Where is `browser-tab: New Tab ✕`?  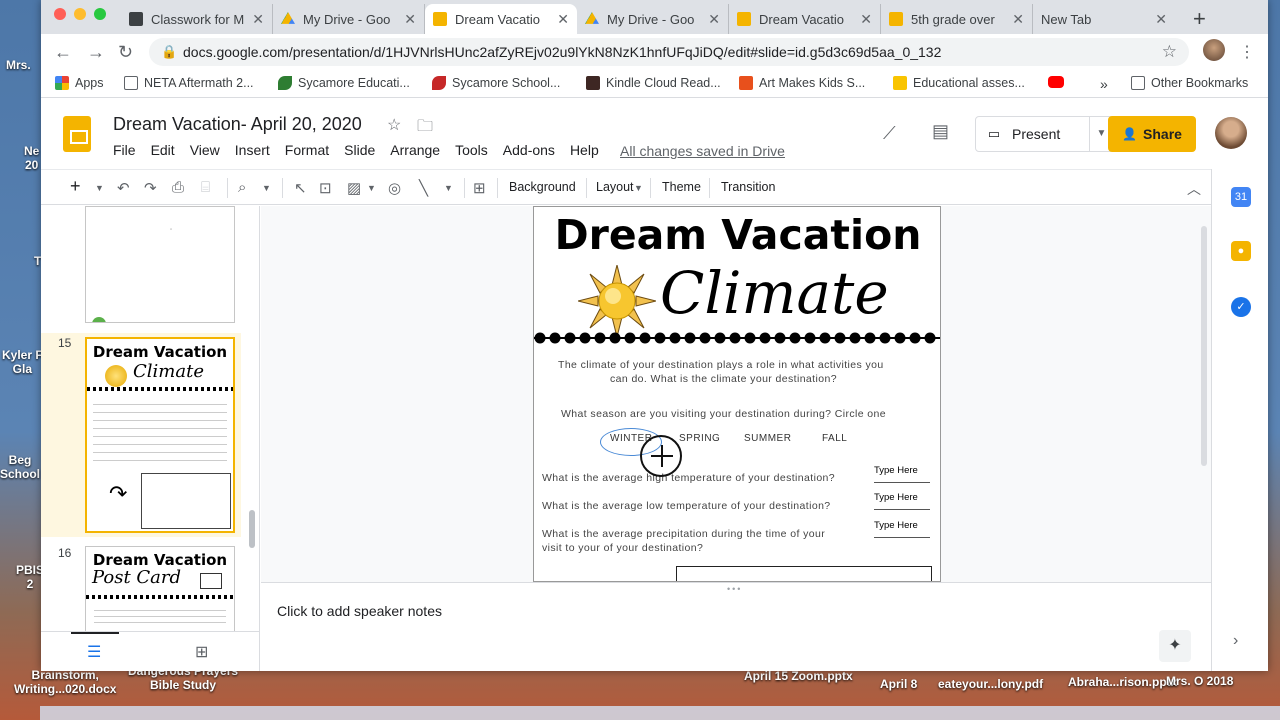
browser-tab: New Tab ✕ is located at coordinates (1104, 19).